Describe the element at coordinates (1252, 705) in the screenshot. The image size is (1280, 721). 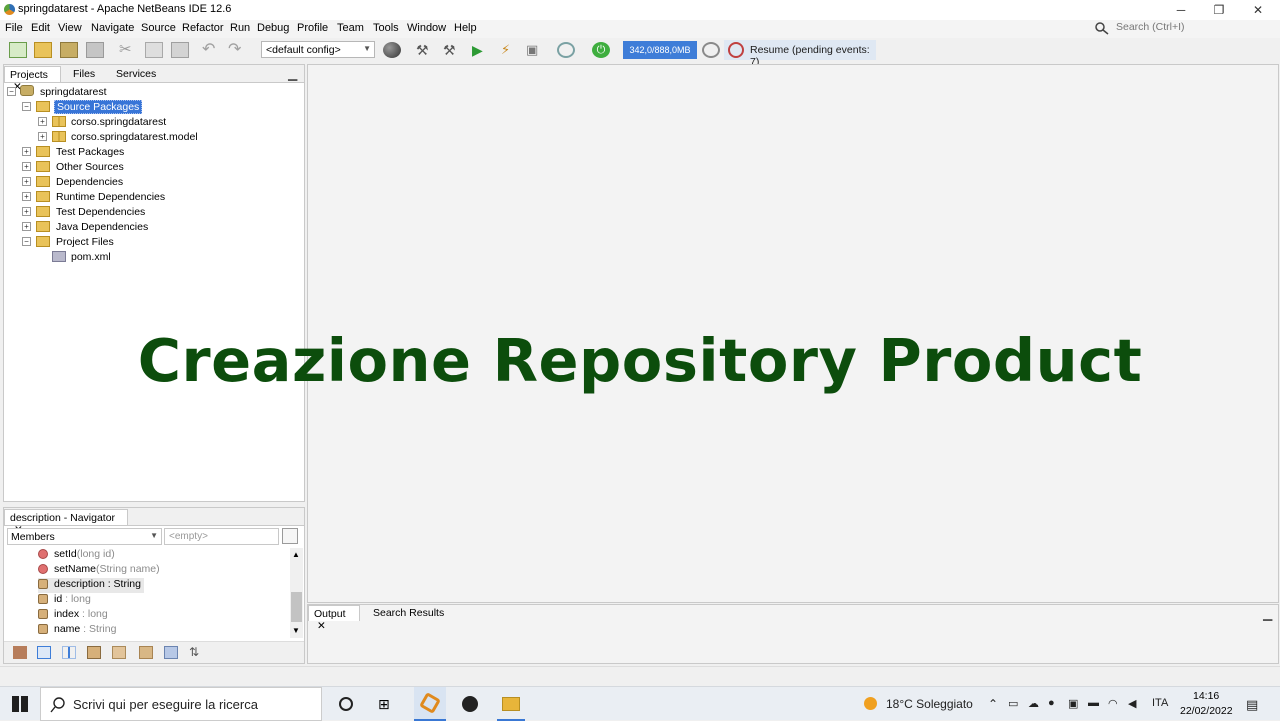
I see `notifications-icon: ▤` at that location.